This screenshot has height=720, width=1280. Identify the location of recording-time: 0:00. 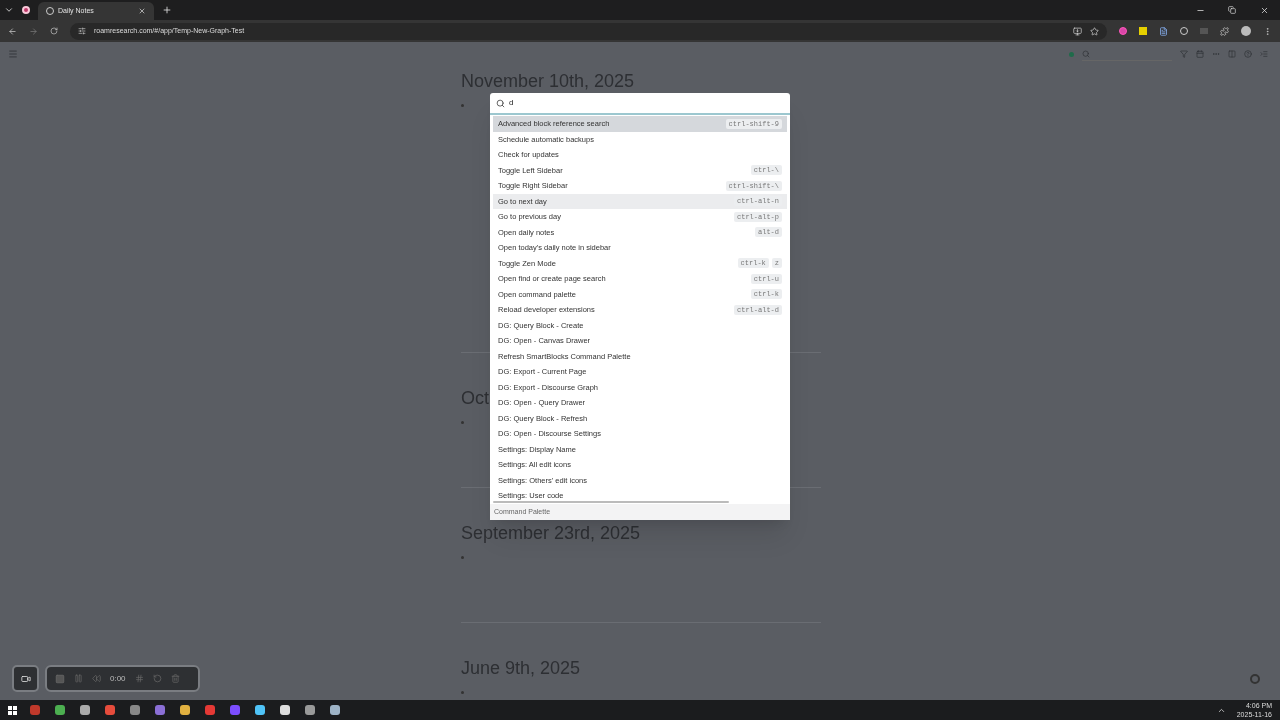
(118, 678).